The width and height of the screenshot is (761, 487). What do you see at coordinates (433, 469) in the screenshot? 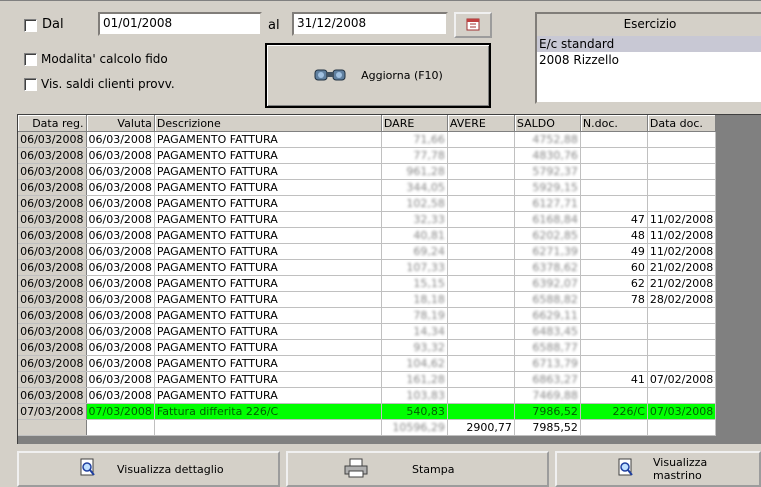
I see `stampa-label: Stampa` at bounding box center [433, 469].